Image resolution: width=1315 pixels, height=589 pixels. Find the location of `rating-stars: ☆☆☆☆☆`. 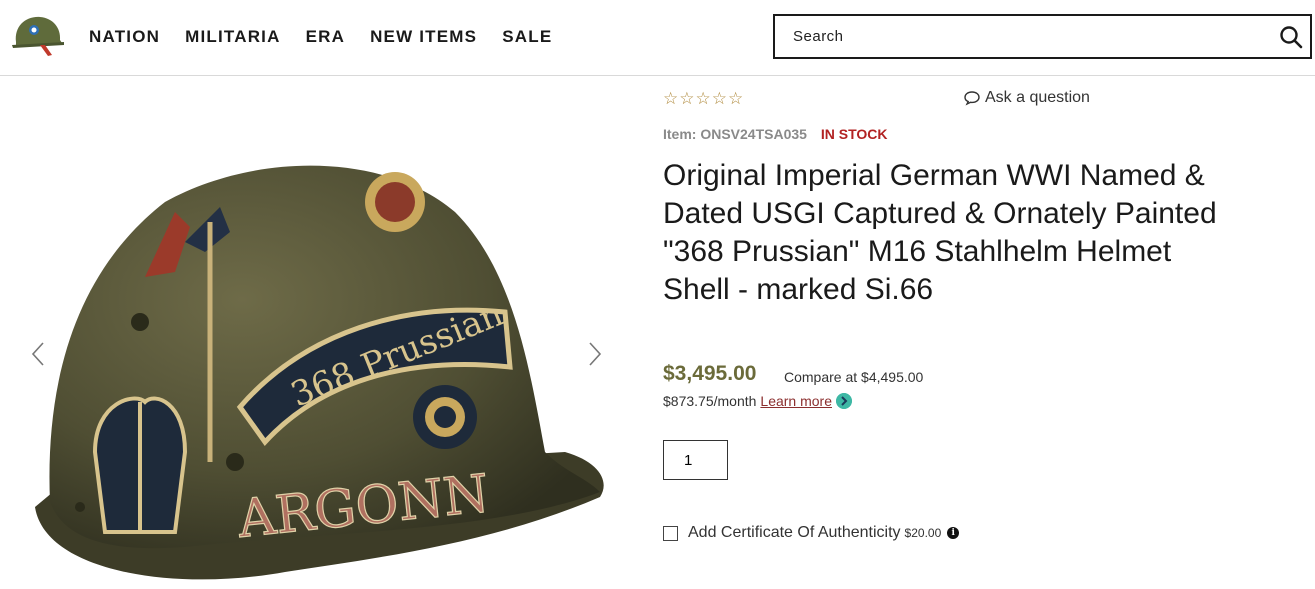

rating-stars: ☆☆☆☆☆ is located at coordinates (703, 99).